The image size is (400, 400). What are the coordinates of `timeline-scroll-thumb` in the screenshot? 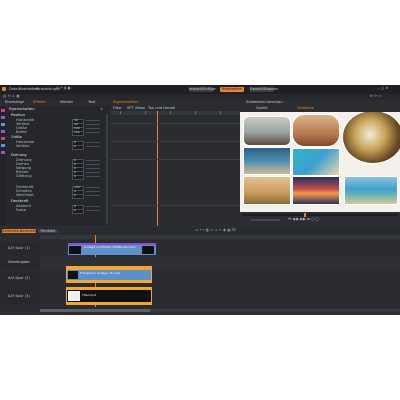 It's located at (95, 310).